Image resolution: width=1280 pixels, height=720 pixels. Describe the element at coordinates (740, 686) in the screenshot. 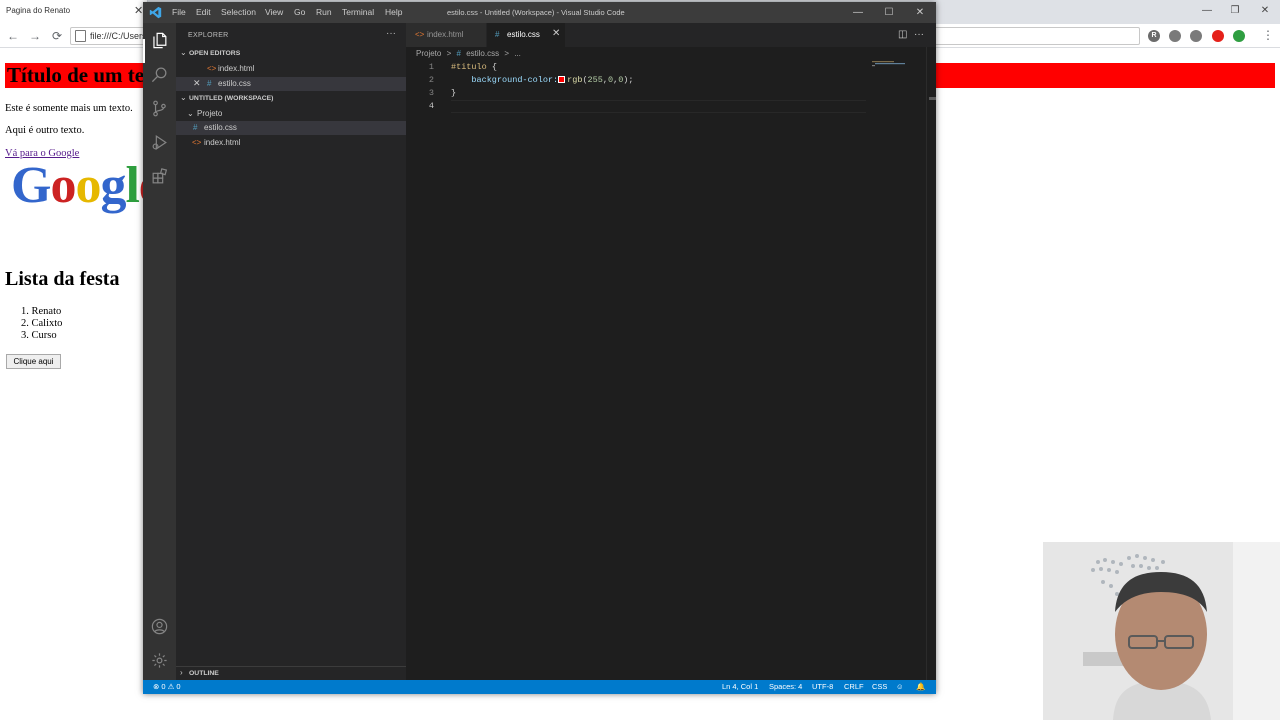

I see `cursor-position: Ln 4, Col 1` at that location.